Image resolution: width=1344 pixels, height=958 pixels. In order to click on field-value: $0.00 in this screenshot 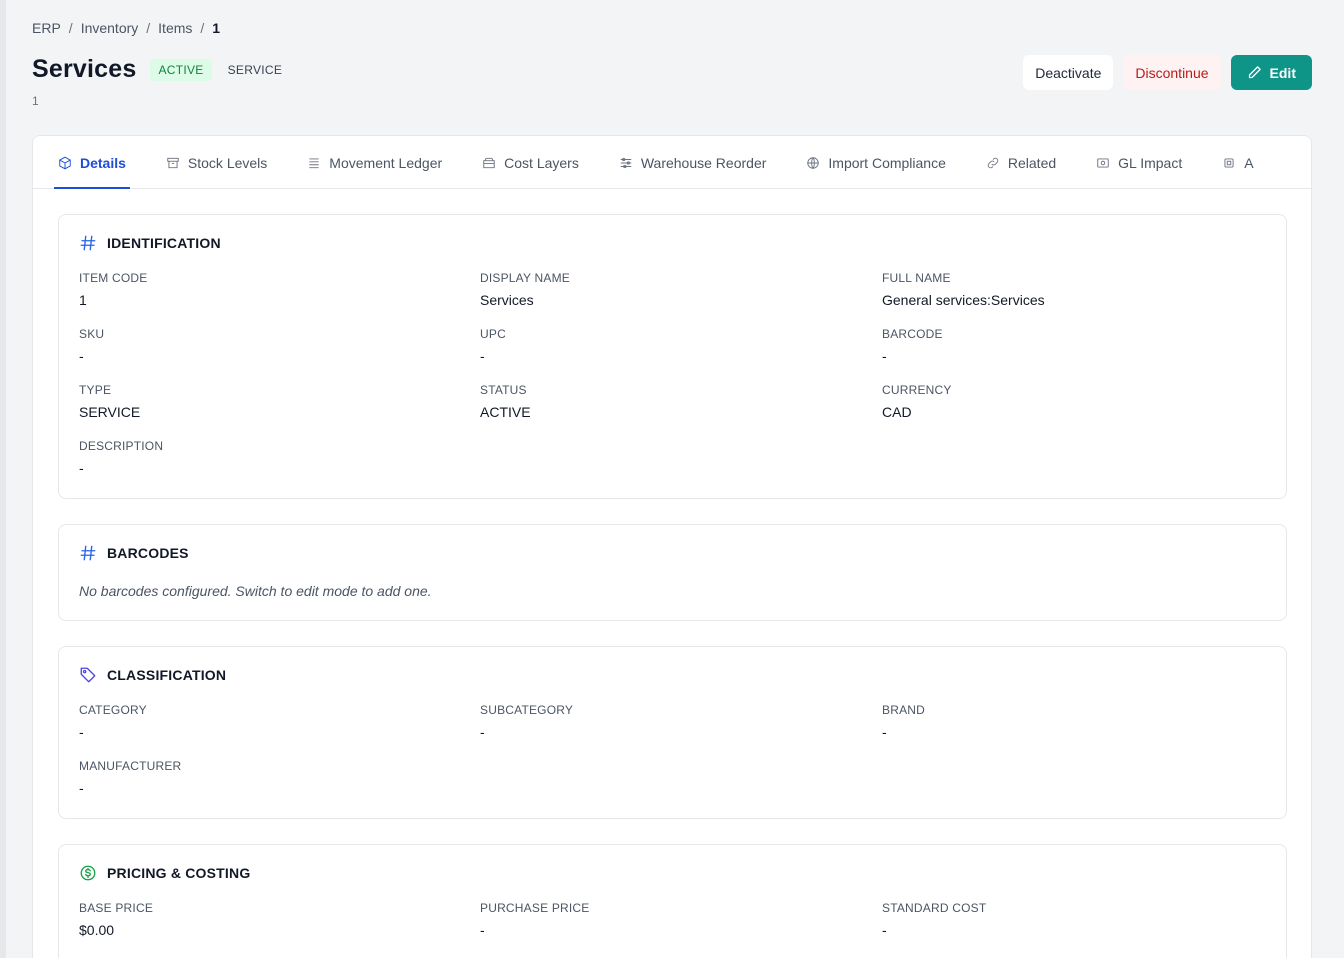, I will do `click(97, 930)`.